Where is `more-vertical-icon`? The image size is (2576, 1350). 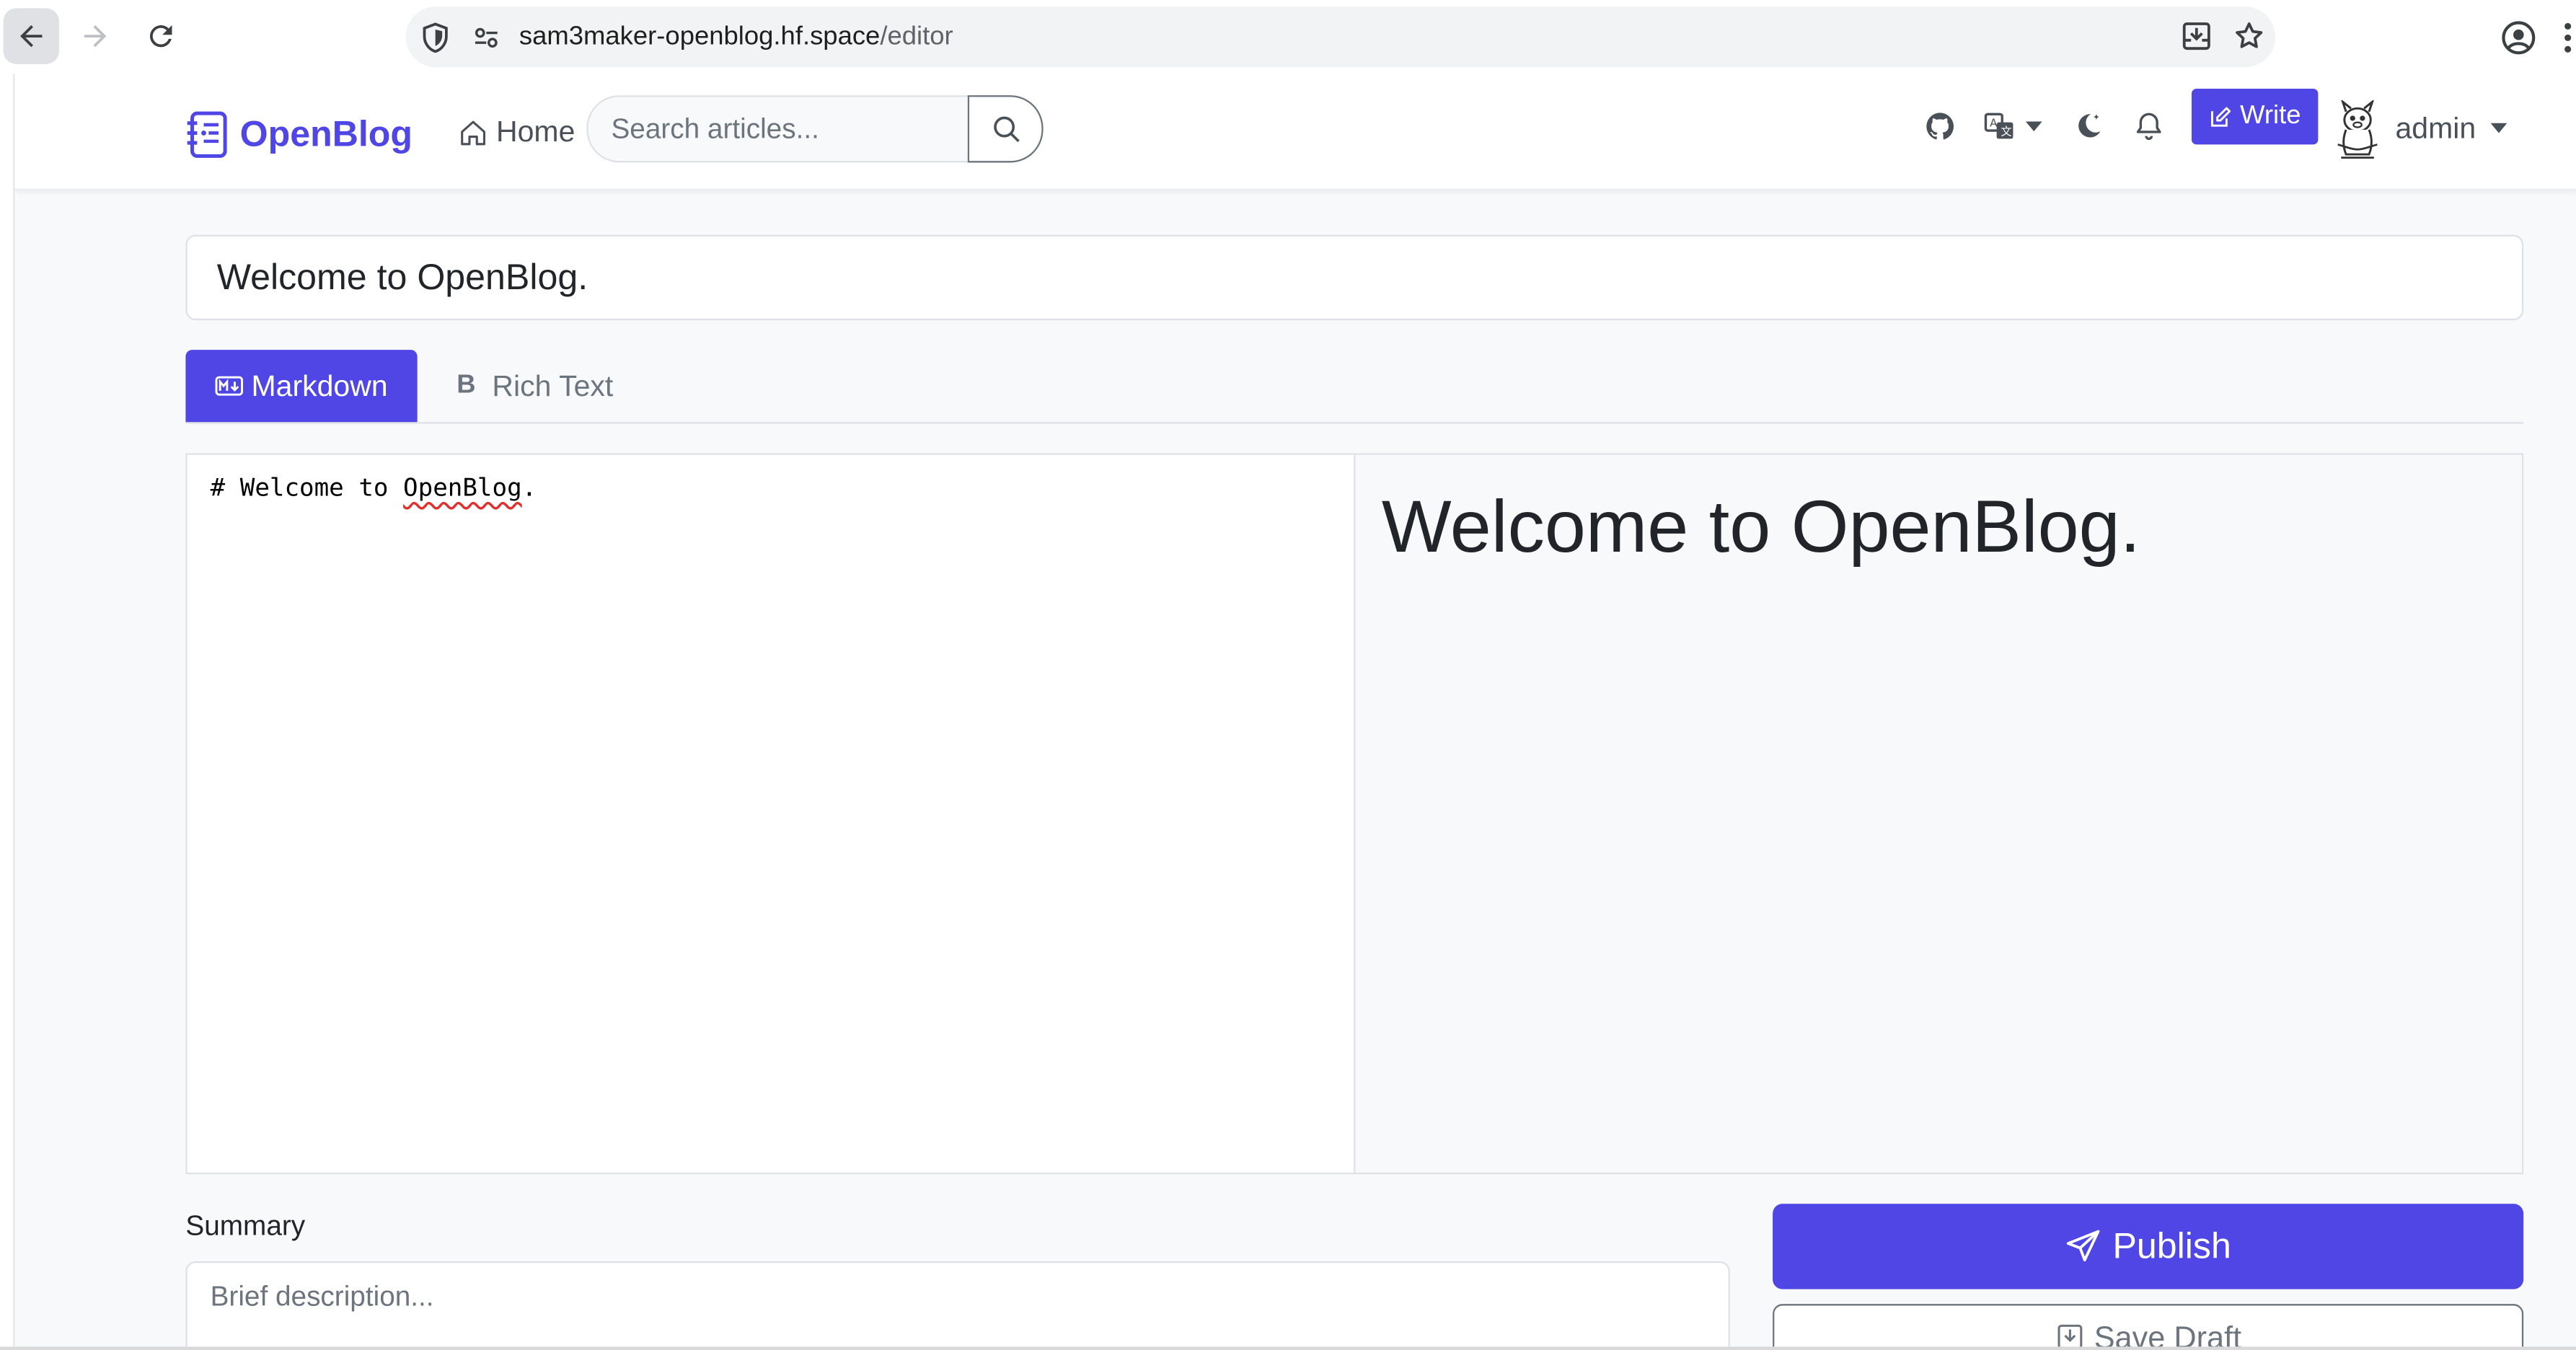 more-vertical-icon is located at coordinates (2567, 37).